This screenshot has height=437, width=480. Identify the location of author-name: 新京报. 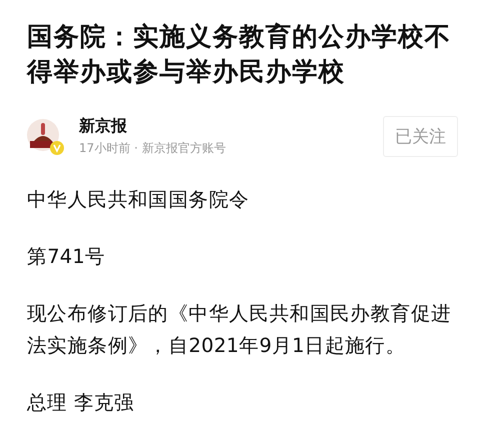
(231, 126).